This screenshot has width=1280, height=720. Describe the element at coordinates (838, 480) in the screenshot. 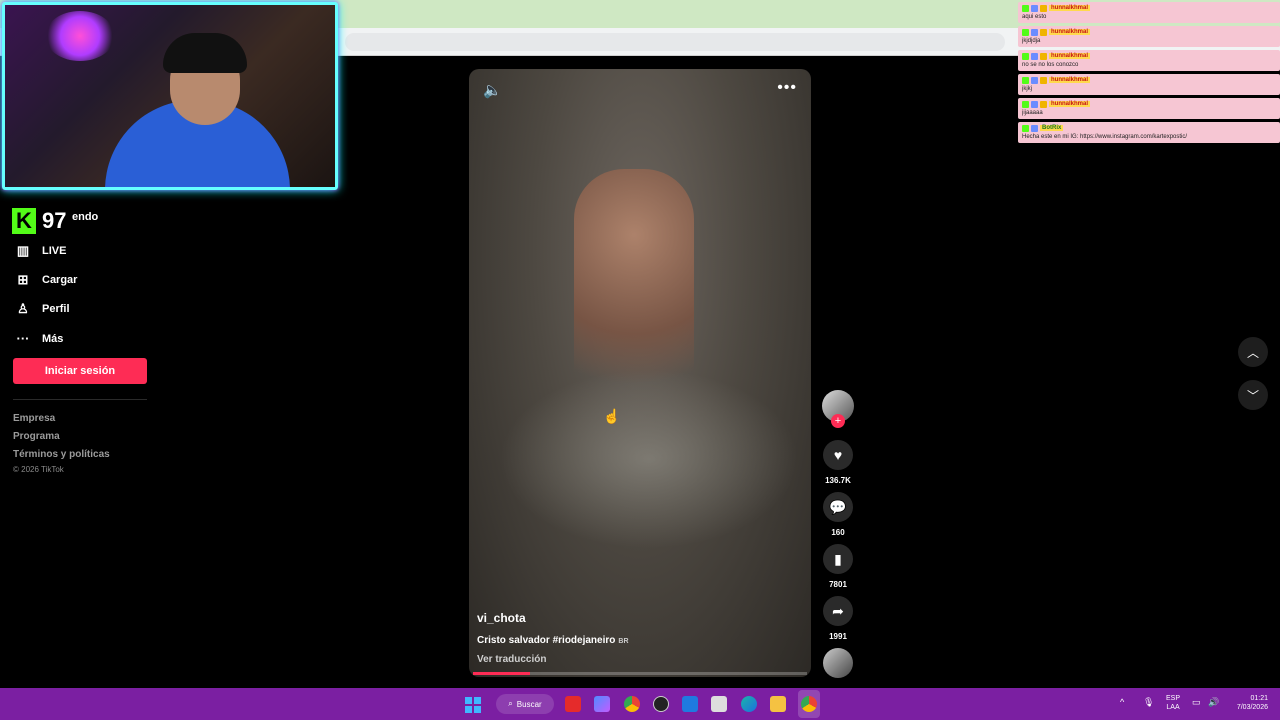

I see `like-count: 136.7K` at that location.